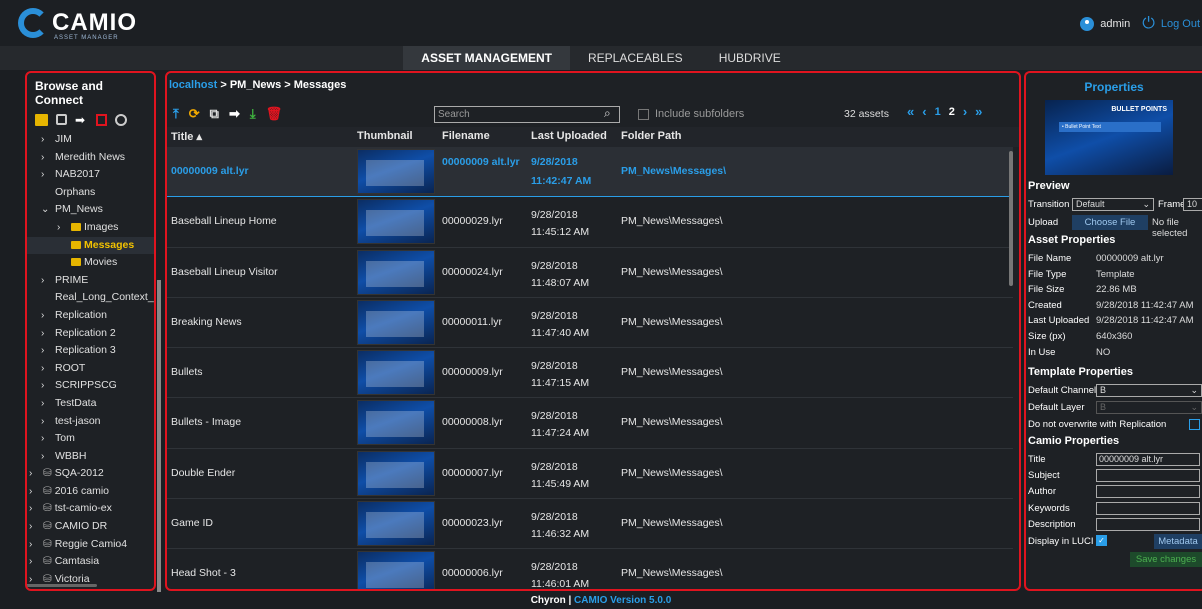 The height and width of the screenshot is (609, 1202). I want to click on tree-item: › NAB2017, so click(90, 175).